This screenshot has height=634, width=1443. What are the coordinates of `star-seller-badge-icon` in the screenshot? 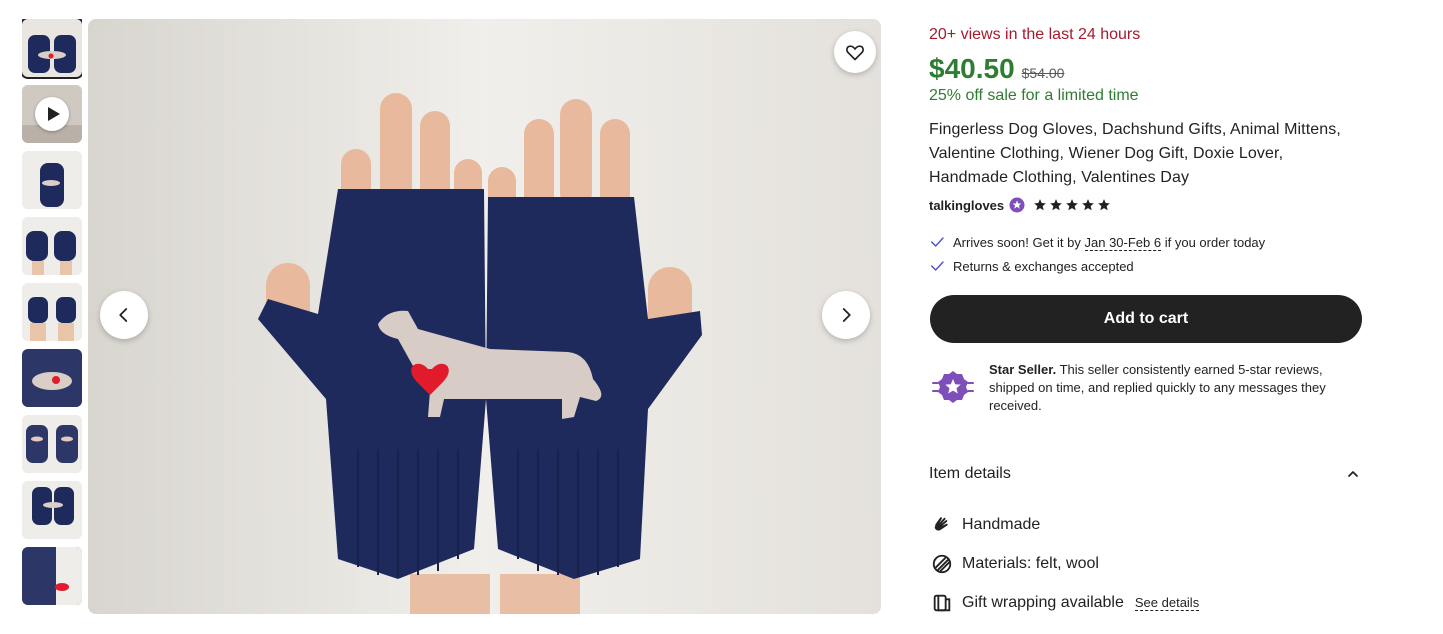 It's located at (953, 387).